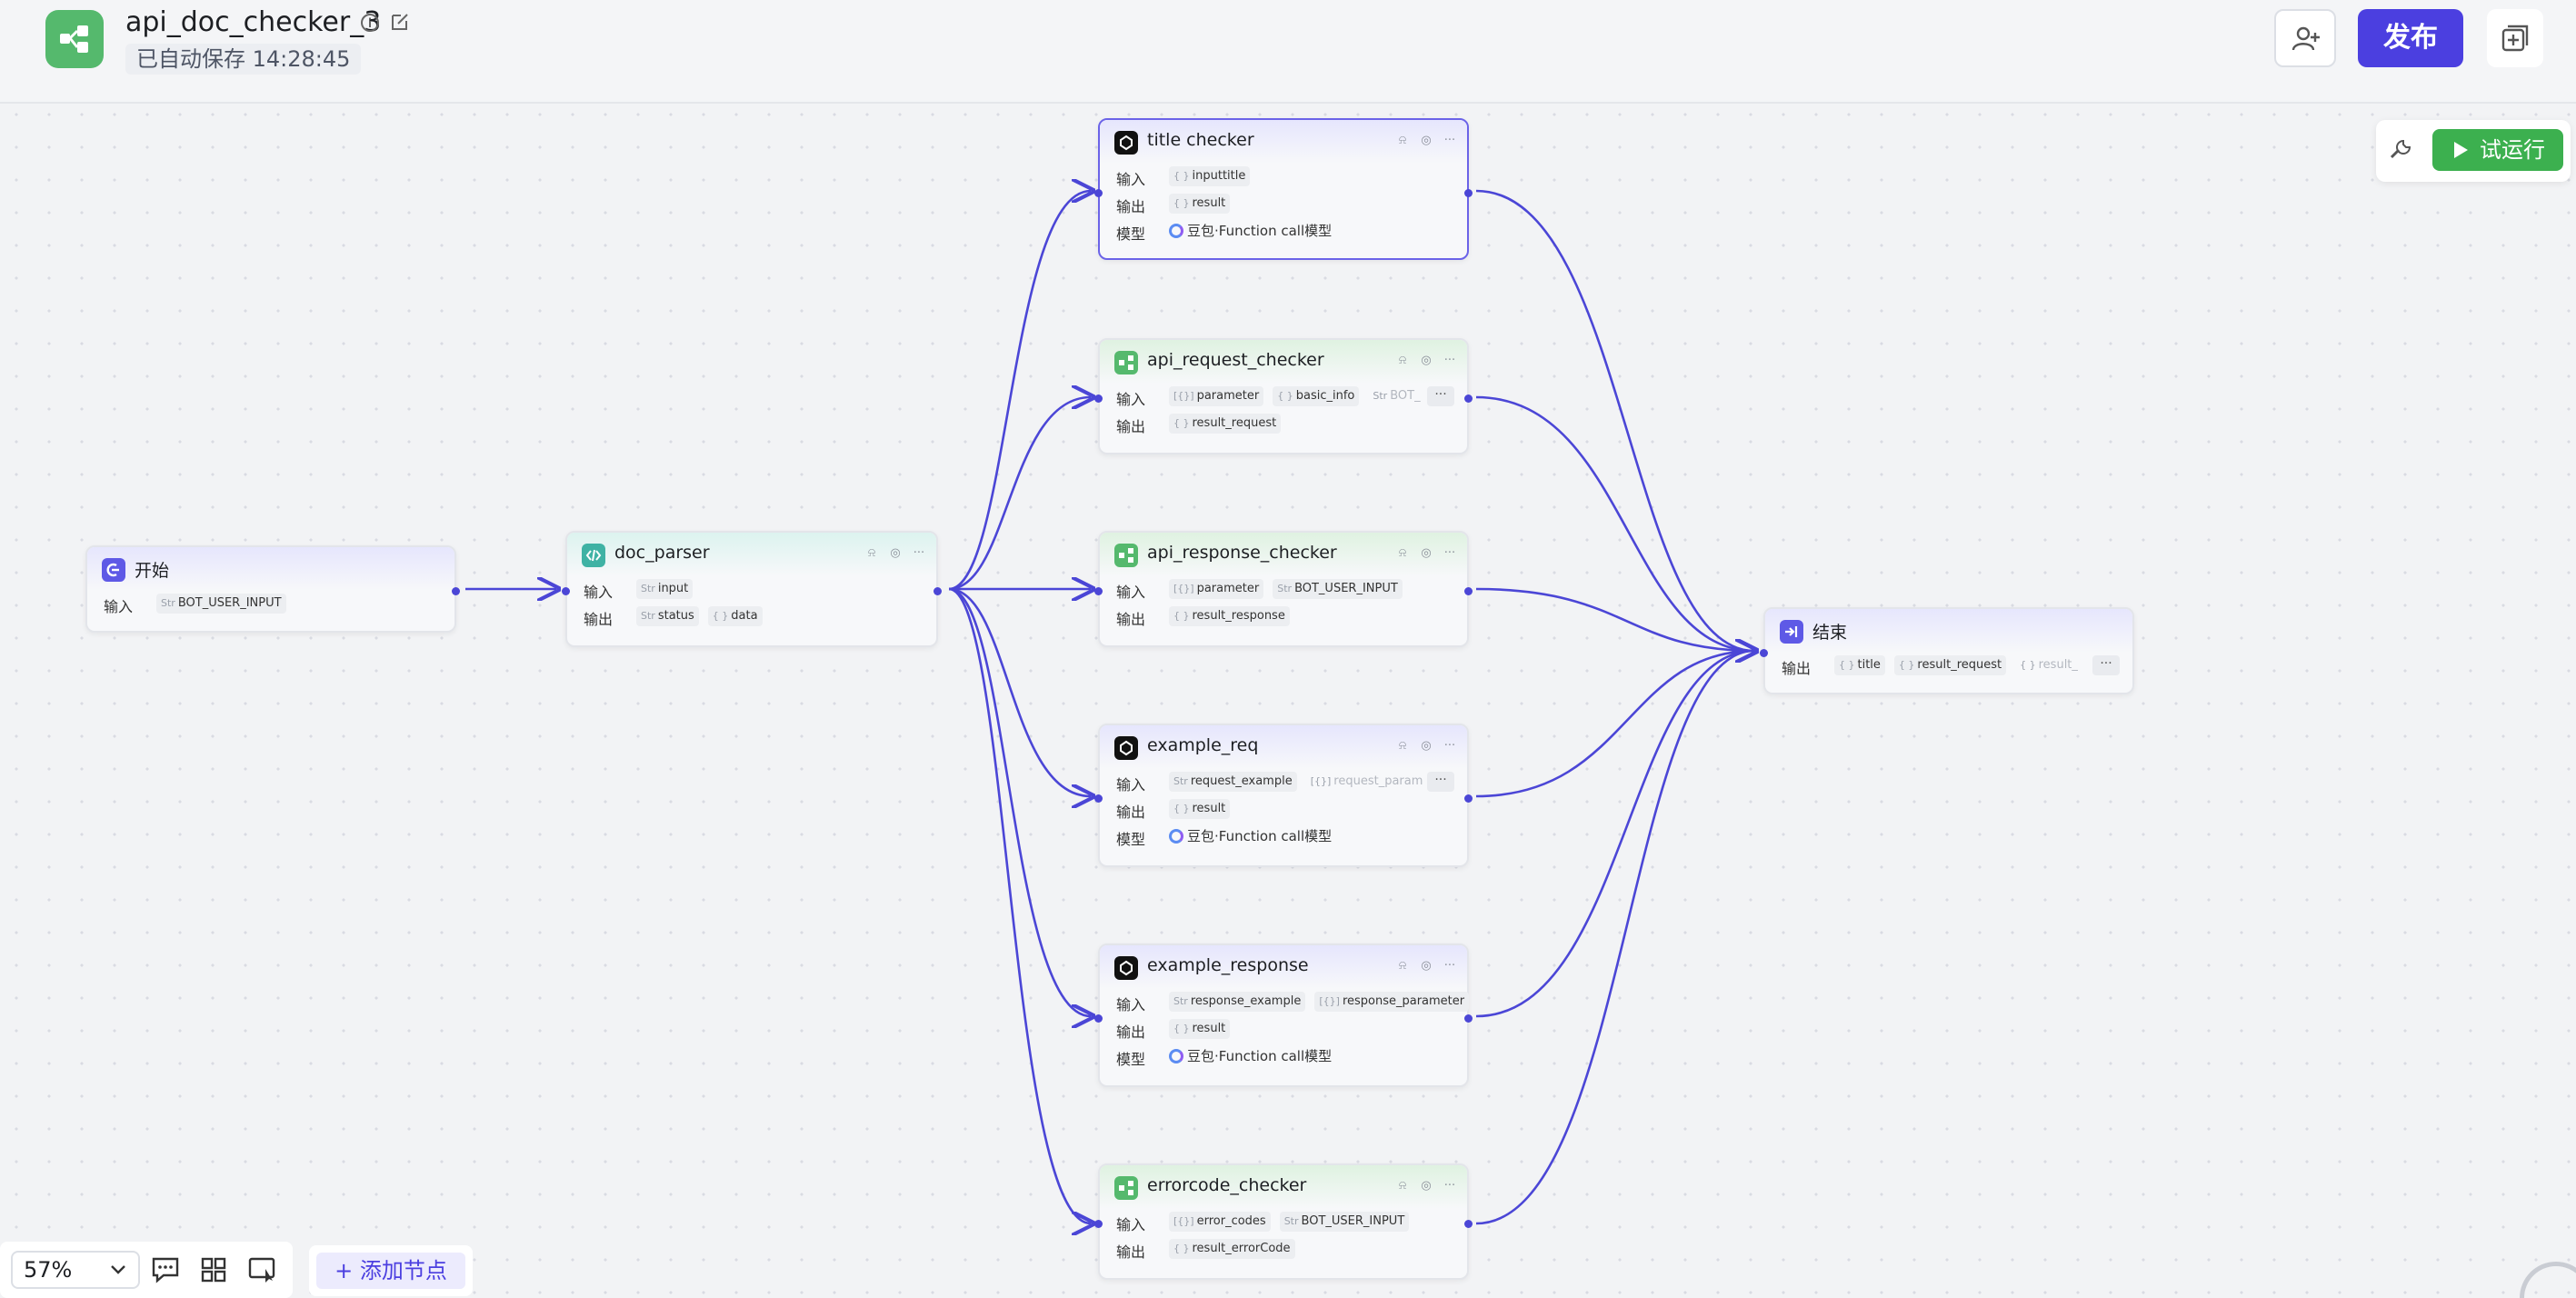 This screenshot has height=1298, width=2576. What do you see at coordinates (1948, 631) in the screenshot?
I see `node-header: 结束` at bounding box center [1948, 631].